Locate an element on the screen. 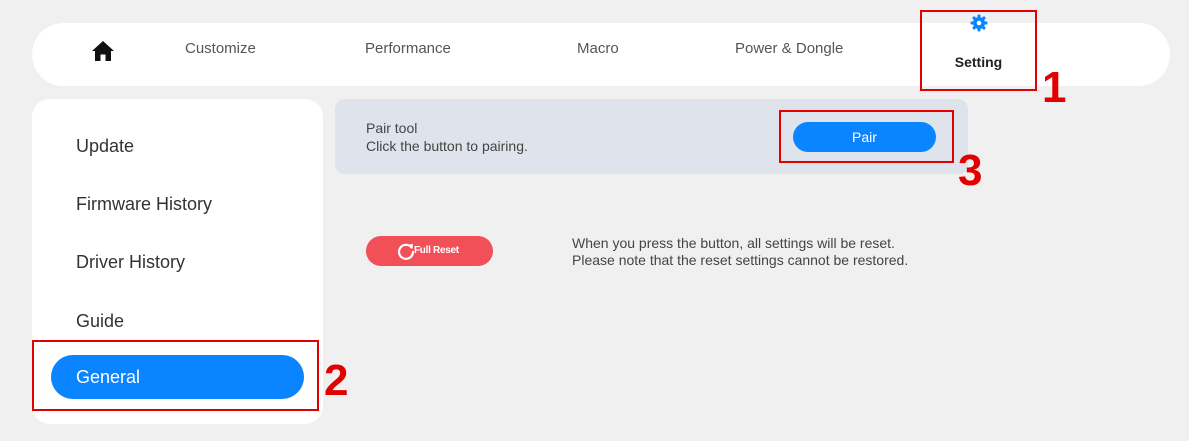 Image resolution: width=1189 pixels, height=441 pixels. gear-icon is located at coordinates (979, 23).